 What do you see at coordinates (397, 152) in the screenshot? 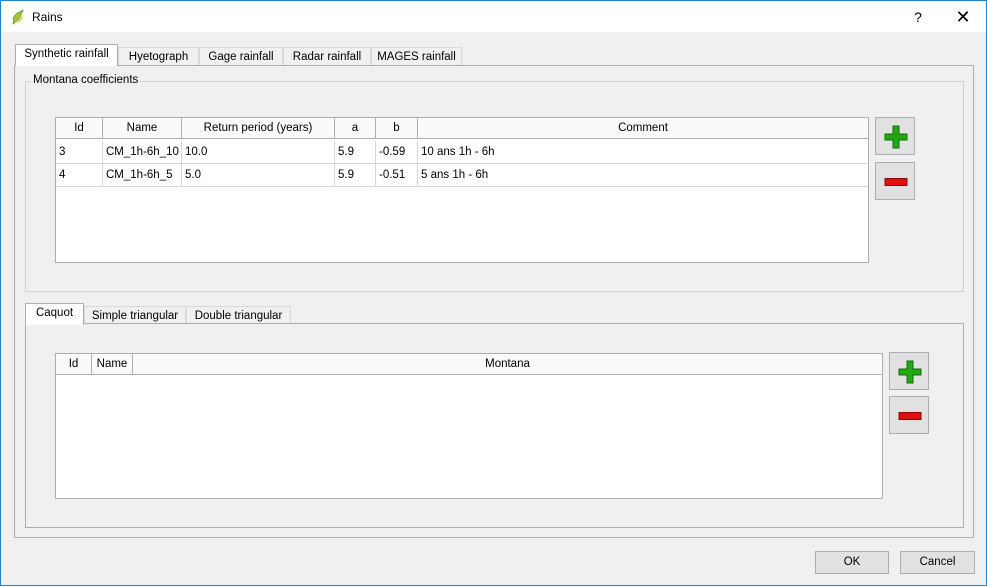
I see `cell-b: -0.59` at bounding box center [397, 152].